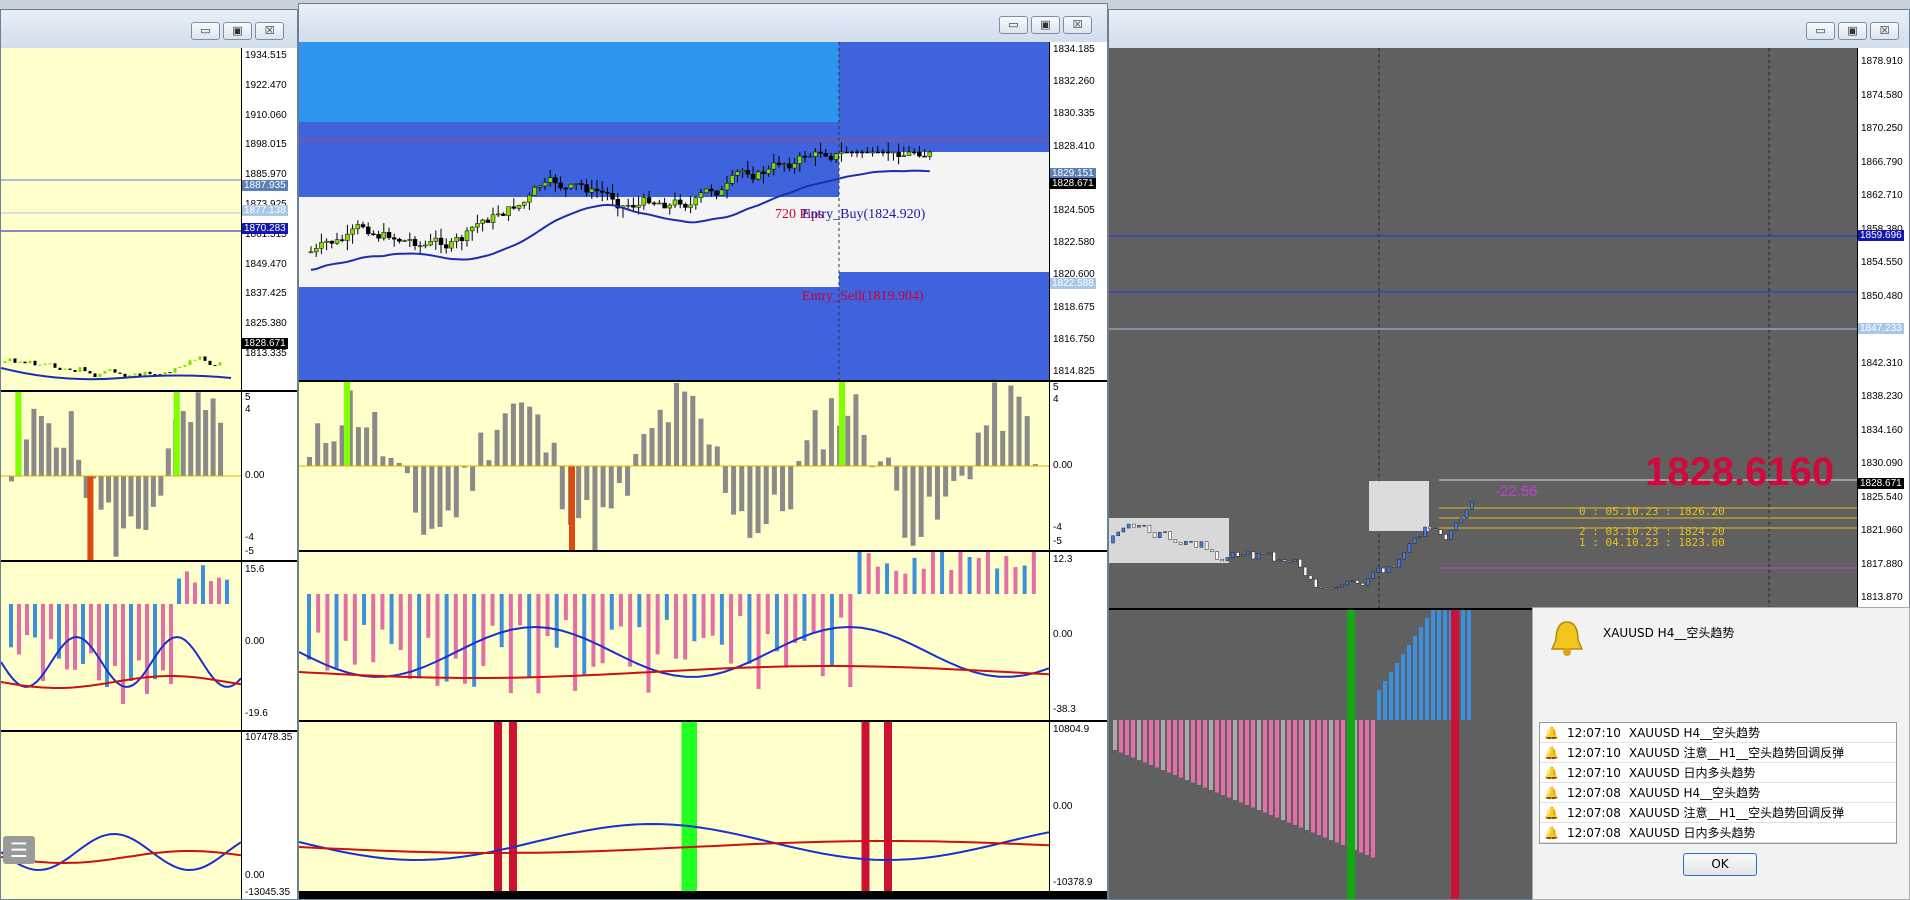 The image size is (1910, 900). Describe the element at coordinates (149, 29) in the screenshot. I see `left-window-titlebar: ▭ ▣ ☒` at that location.